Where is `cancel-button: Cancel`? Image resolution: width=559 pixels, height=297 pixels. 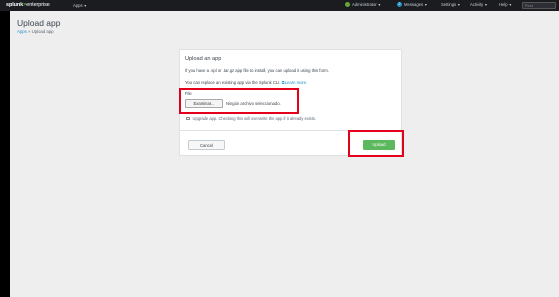 cancel-button: Cancel is located at coordinates (206, 145).